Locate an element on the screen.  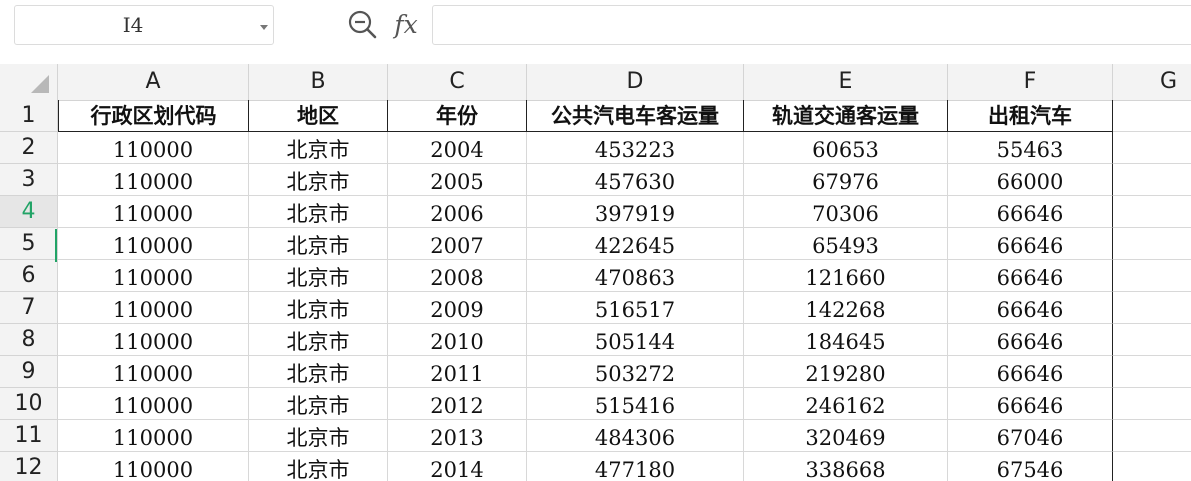
cell-b10: 北京市 is located at coordinates (318, 404).